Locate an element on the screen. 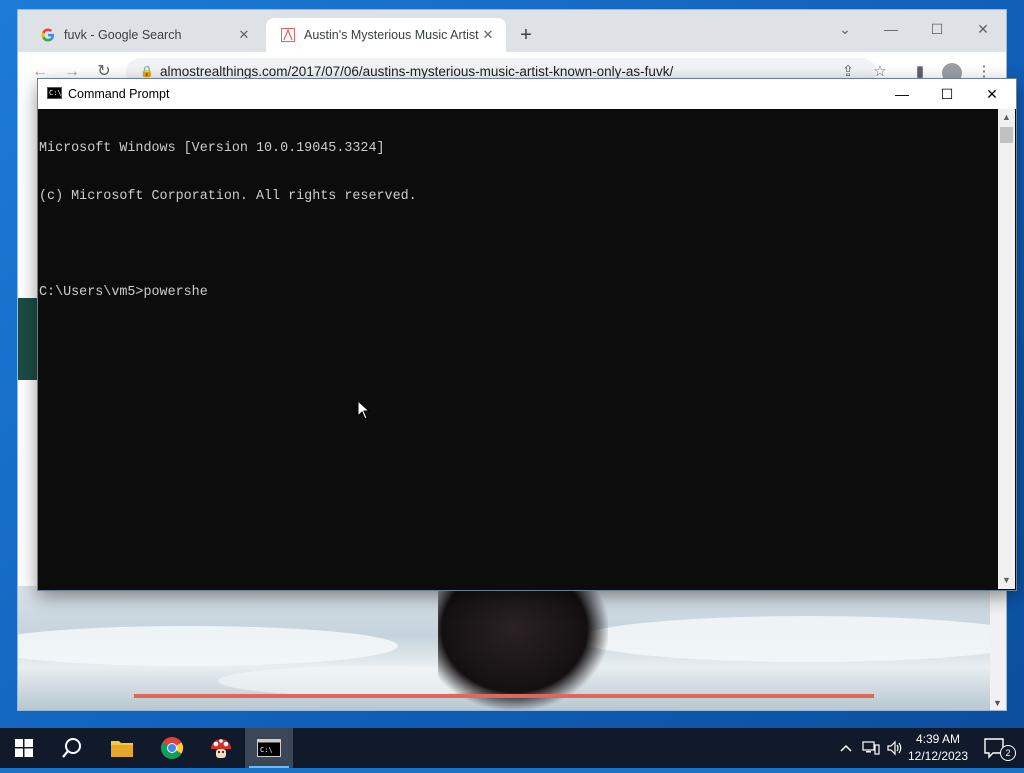 This screenshot has width=1024, height=773. close-button: ✕ is located at coordinates (983, 29).